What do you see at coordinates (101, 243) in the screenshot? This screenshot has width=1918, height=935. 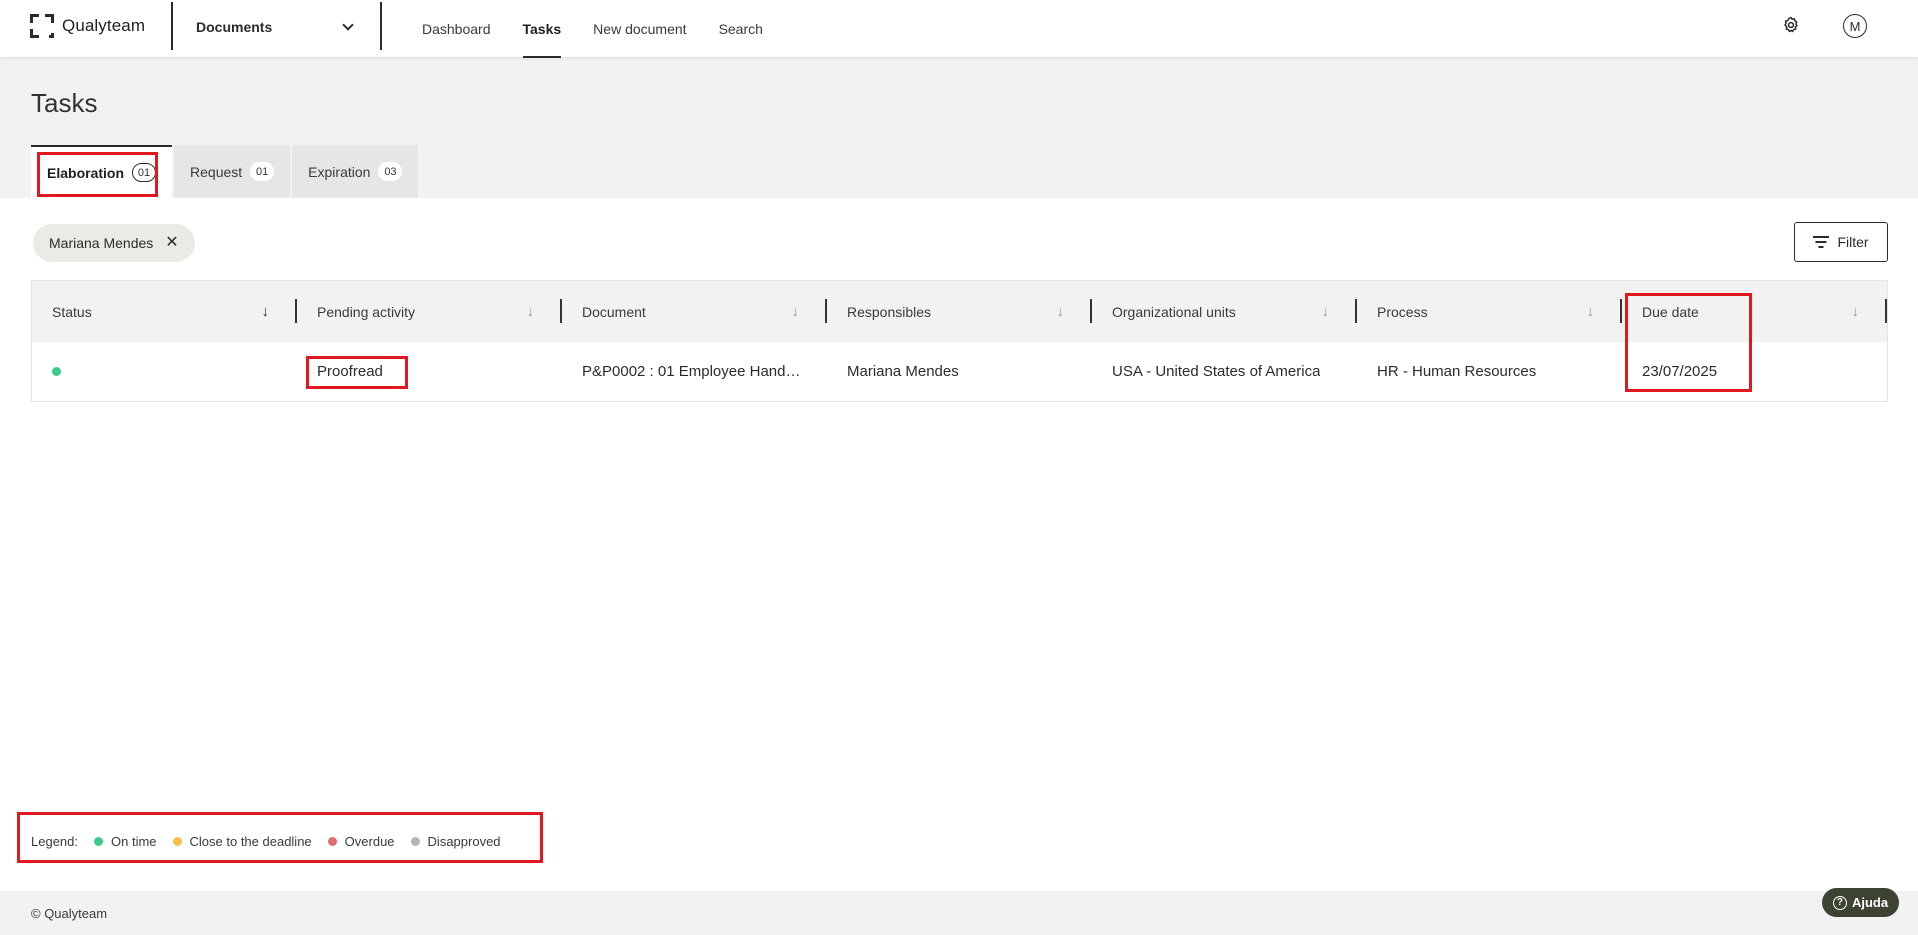 I see `filter-chip-label: Mariana Mendes` at bounding box center [101, 243].